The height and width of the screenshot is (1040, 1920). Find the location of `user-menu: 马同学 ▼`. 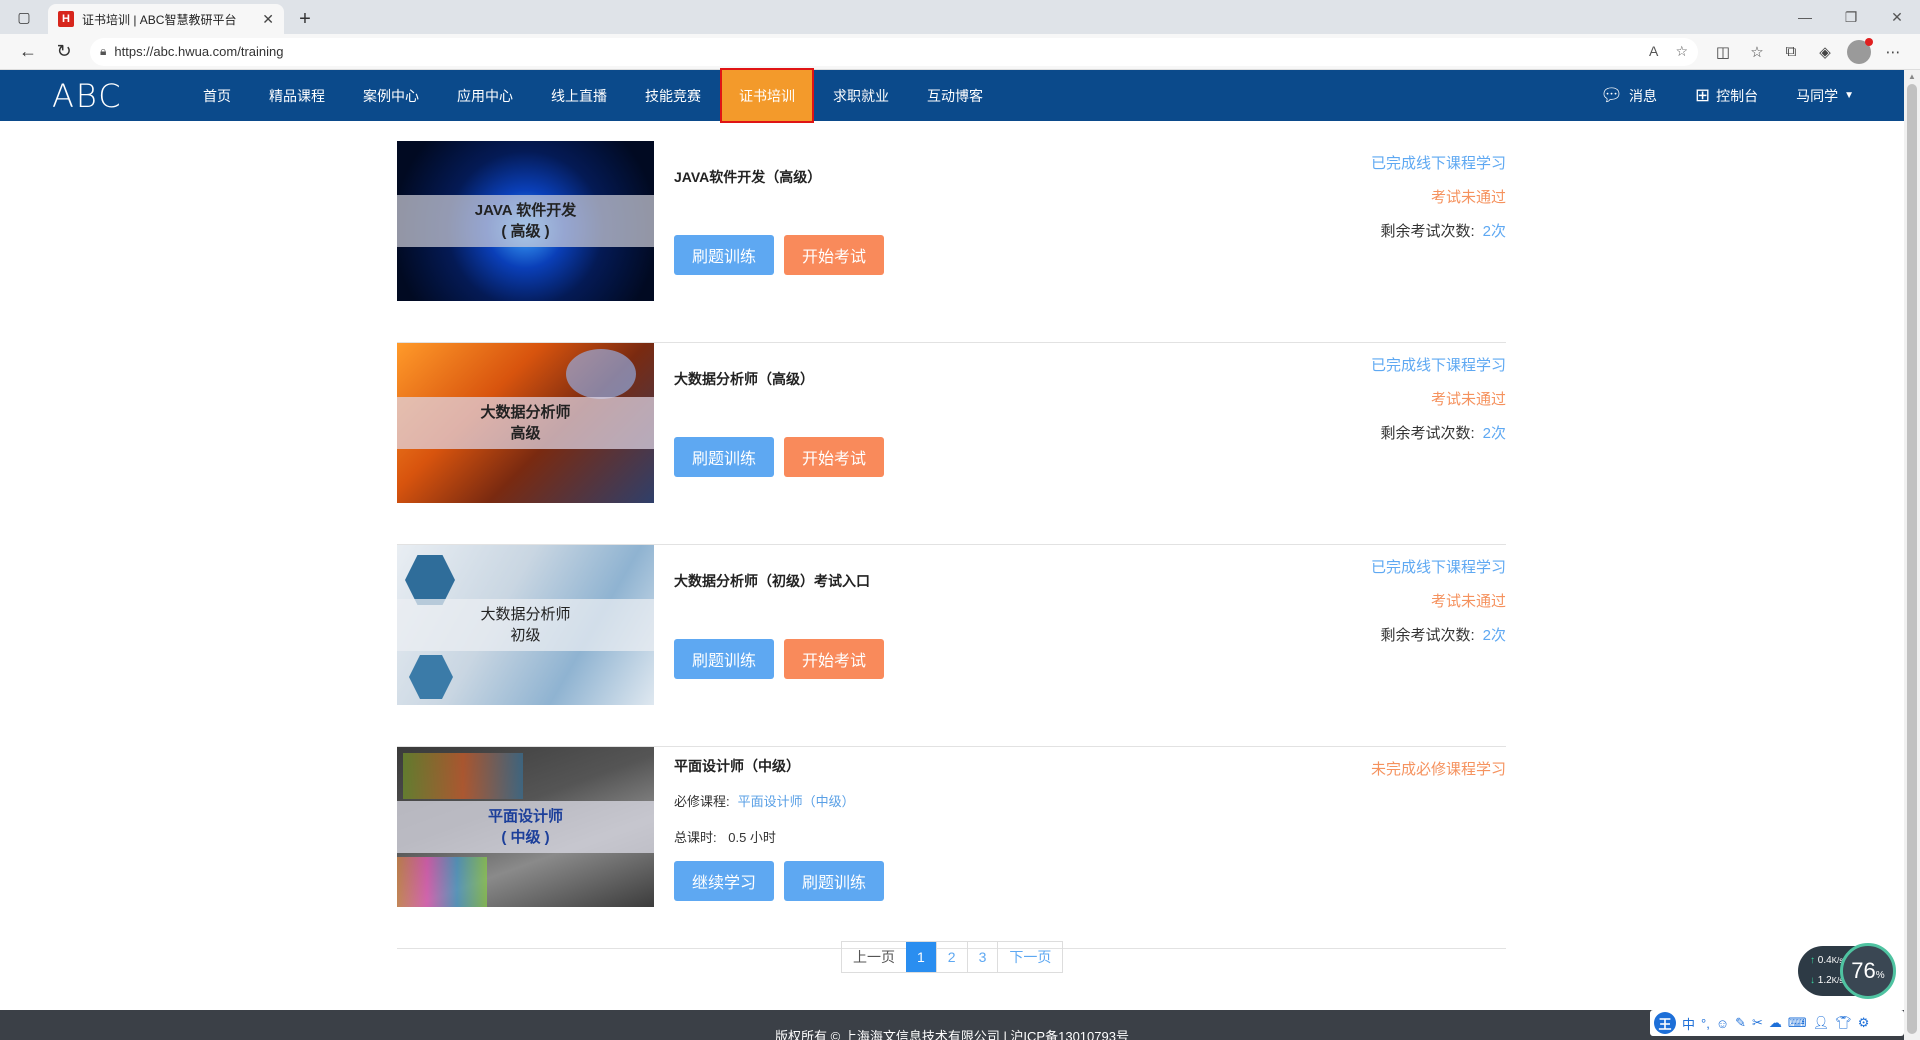

user-menu: 马同学 ▼ is located at coordinates (1825, 96).